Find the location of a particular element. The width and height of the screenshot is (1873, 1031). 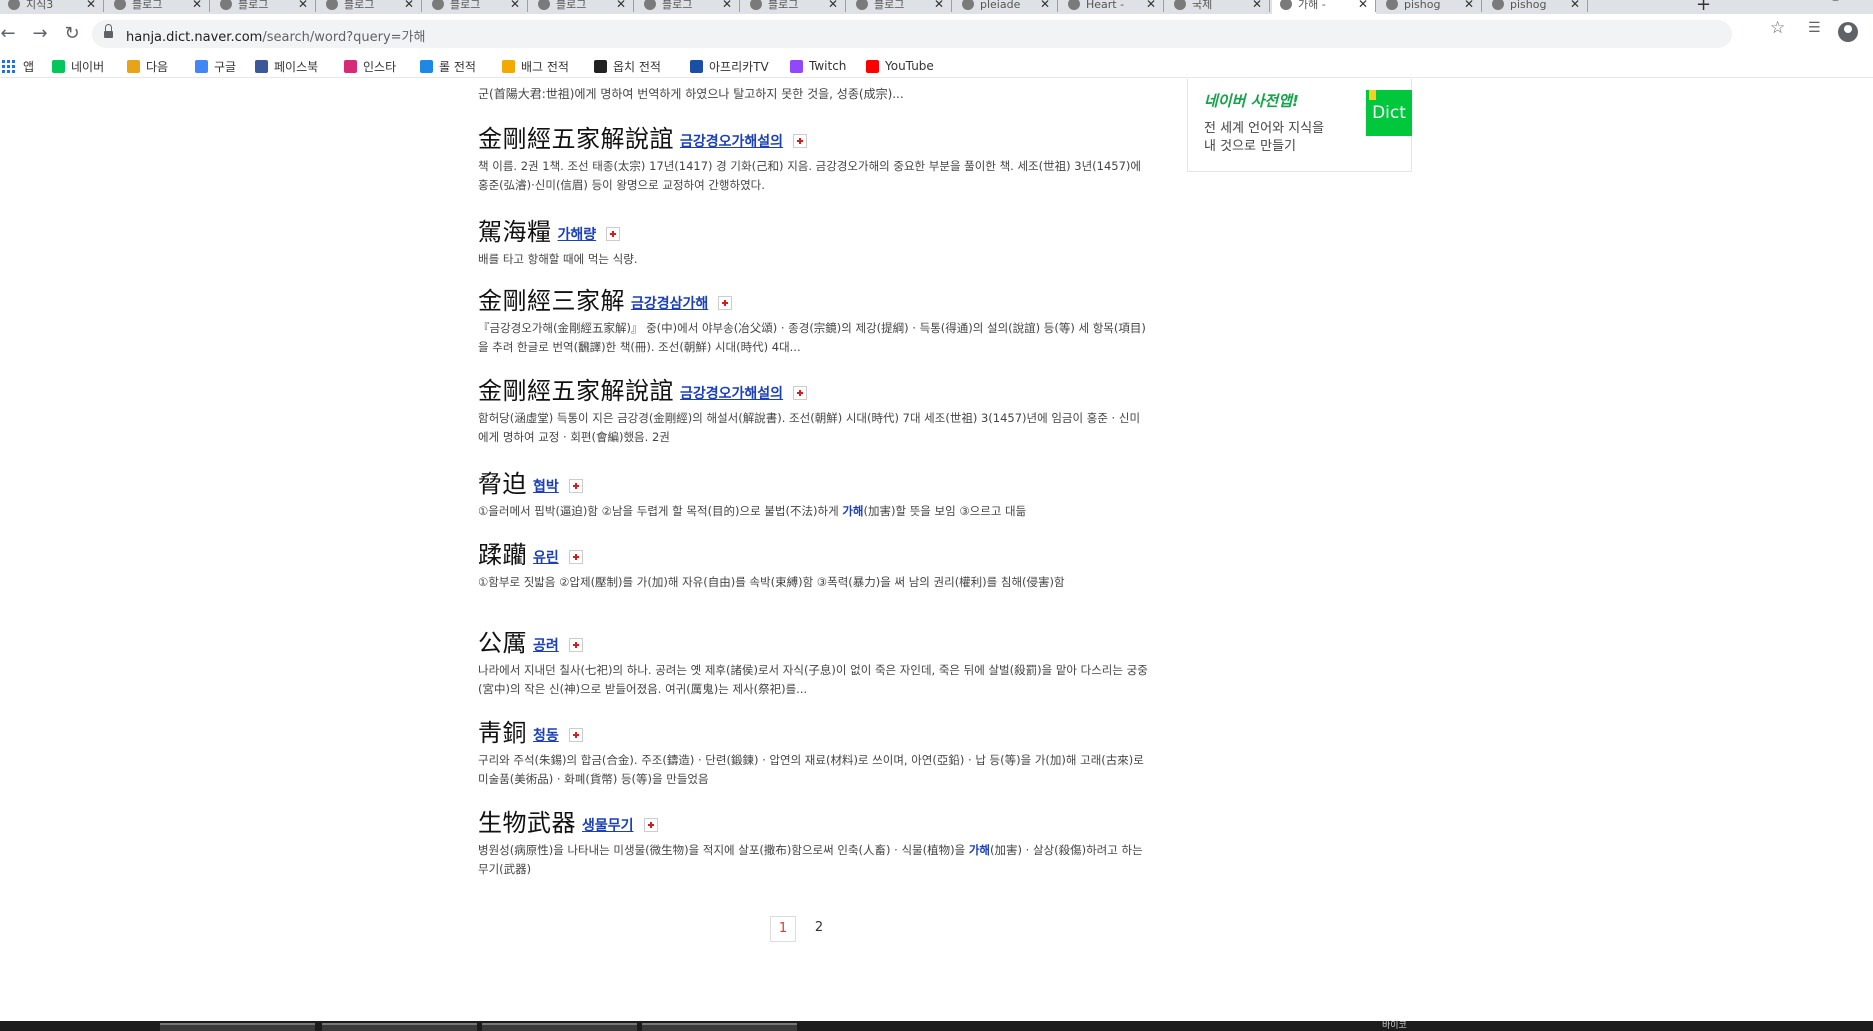

profile-avatar-icon is located at coordinates (1848, 32).